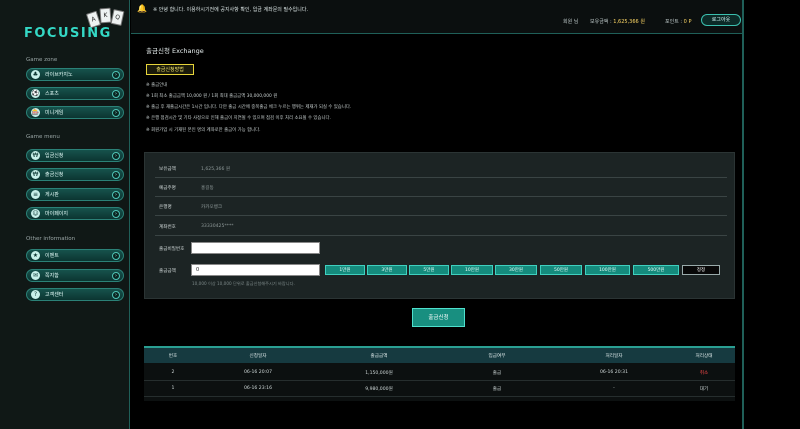 The width and height of the screenshot is (800, 429). What do you see at coordinates (167, 271) in the screenshot?
I see `form-label: 출금금액` at bounding box center [167, 271].